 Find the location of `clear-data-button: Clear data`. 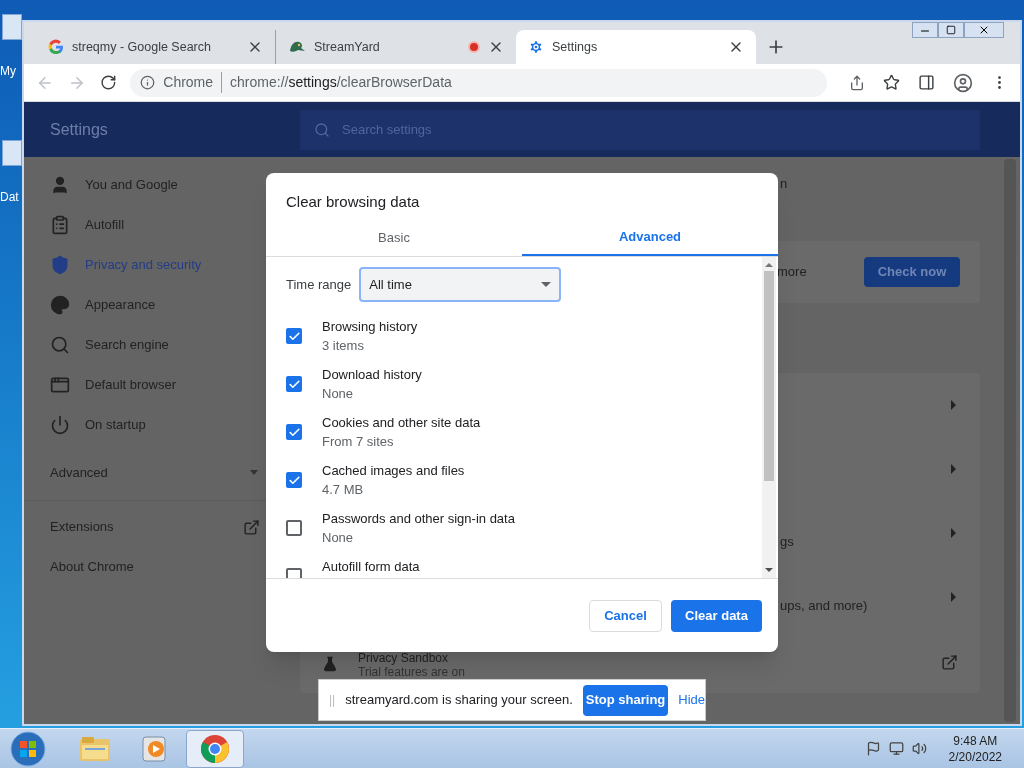

clear-data-button: Clear data is located at coordinates (716, 615).